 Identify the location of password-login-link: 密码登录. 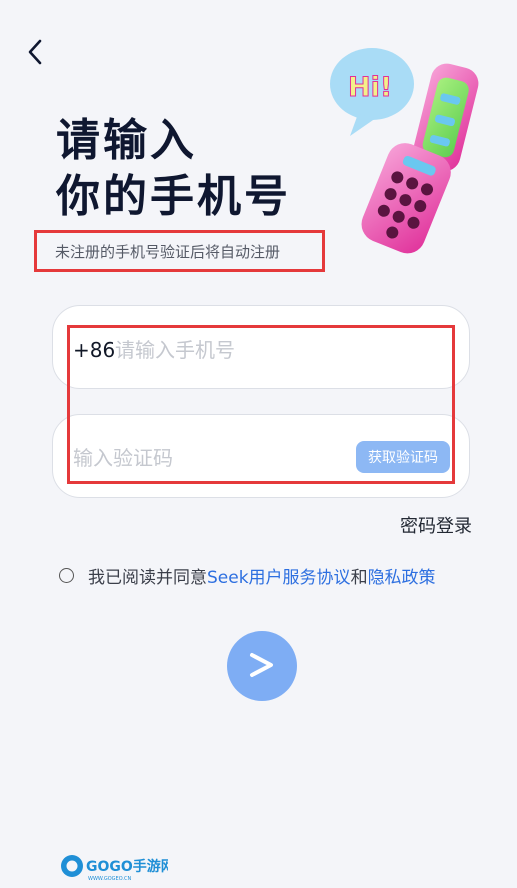
(436, 525).